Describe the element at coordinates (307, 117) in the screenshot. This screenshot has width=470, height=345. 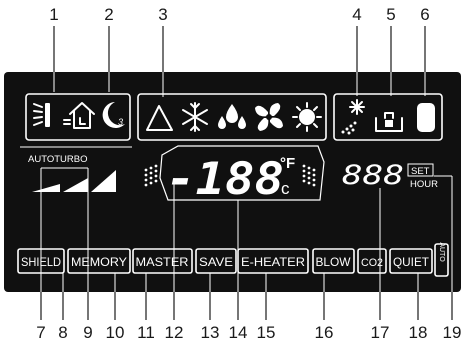
I see `heat-mode-icon` at that location.